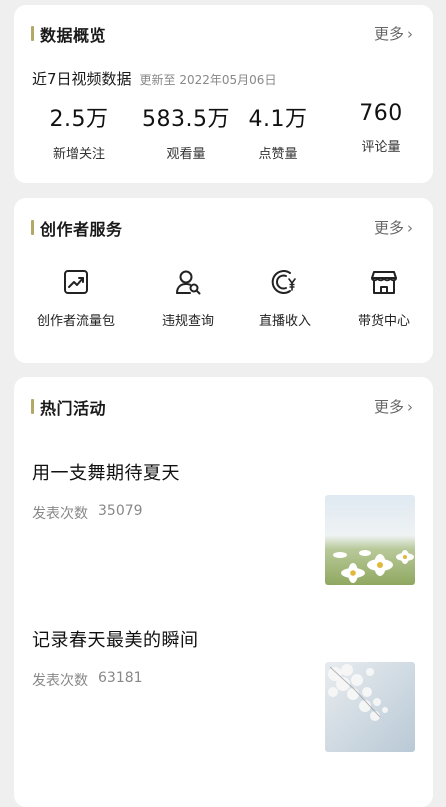  I want to click on stat-new-followers: 2.5万 新增关注, so click(79, 131).